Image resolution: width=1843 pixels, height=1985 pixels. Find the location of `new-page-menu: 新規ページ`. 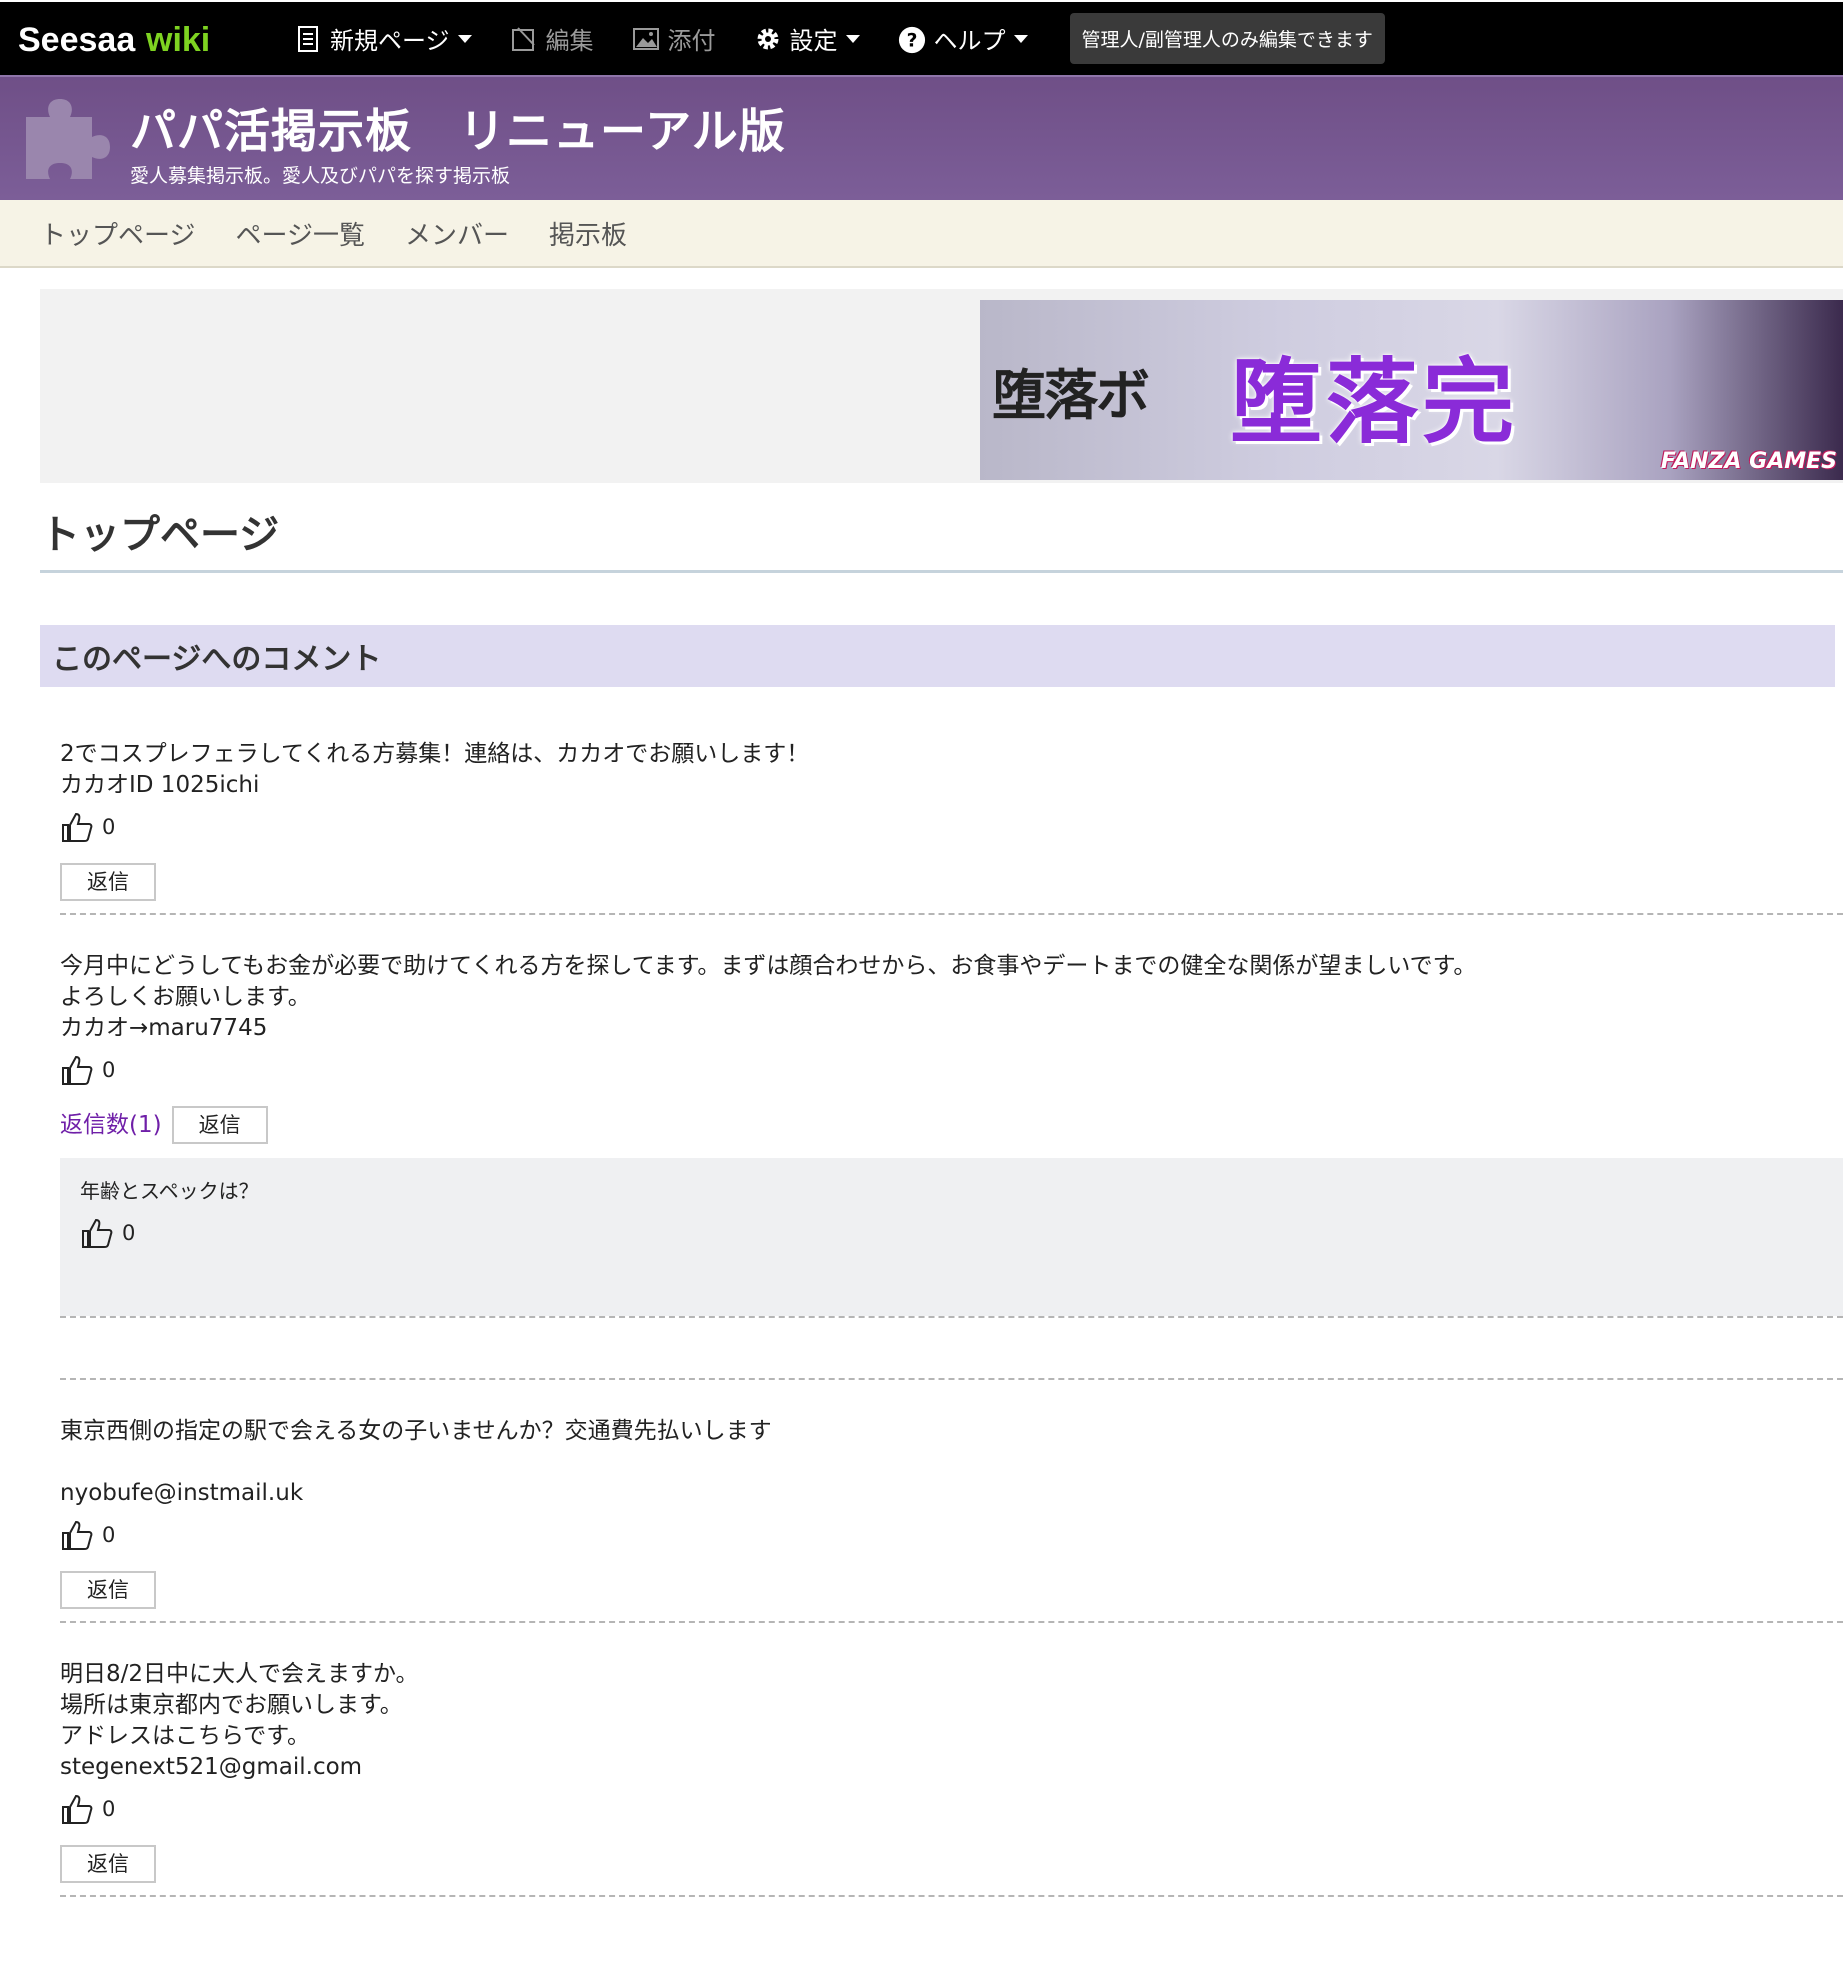

new-page-menu: 新規ページ is located at coordinates (383, 38).